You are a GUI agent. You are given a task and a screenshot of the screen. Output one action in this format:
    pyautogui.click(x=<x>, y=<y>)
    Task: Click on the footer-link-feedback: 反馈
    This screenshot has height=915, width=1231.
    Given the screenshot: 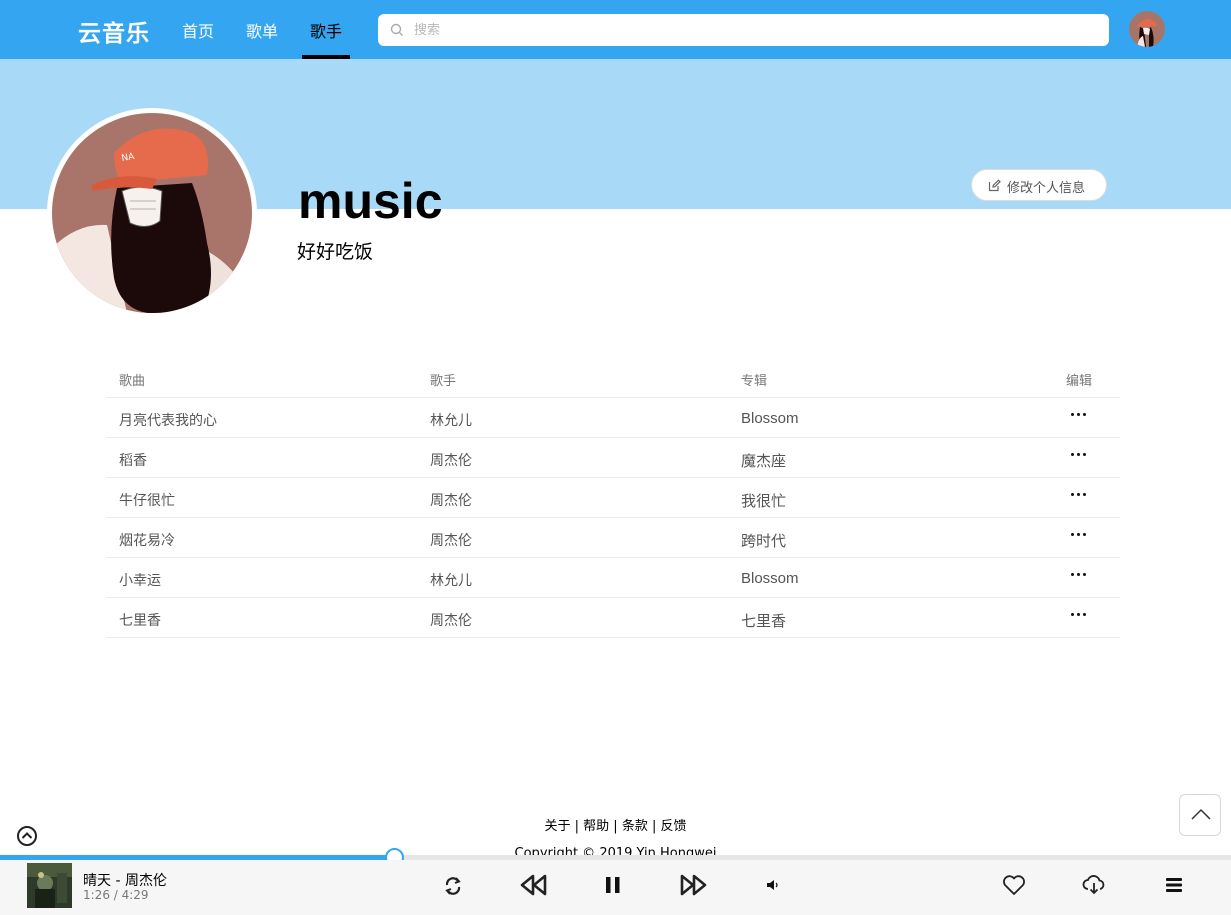 What is the action you would take?
    pyautogui.click(x=674, y=826)
    